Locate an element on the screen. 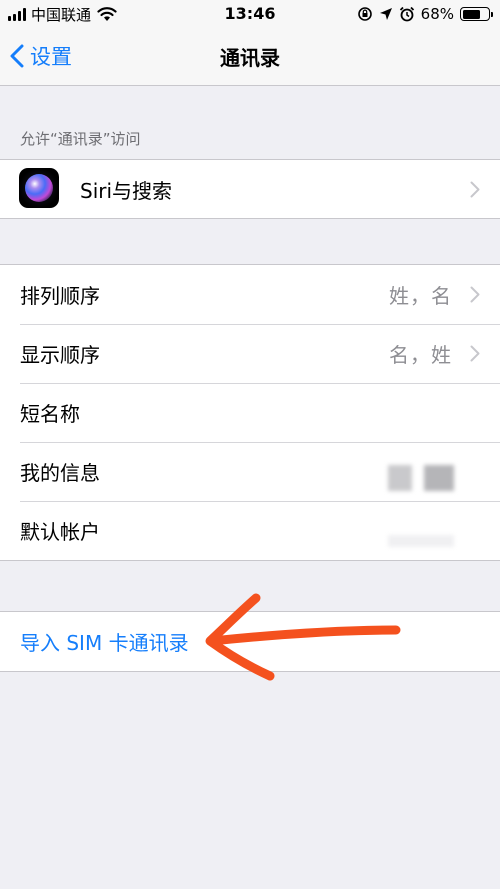  row-label: 默认帐户 is located at coordinates (60, 532).